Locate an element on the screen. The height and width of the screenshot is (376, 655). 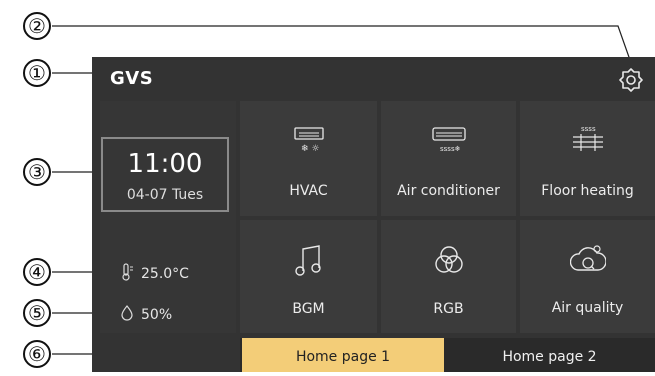
rgb-circles-icon is located at coordinates (448, 259).